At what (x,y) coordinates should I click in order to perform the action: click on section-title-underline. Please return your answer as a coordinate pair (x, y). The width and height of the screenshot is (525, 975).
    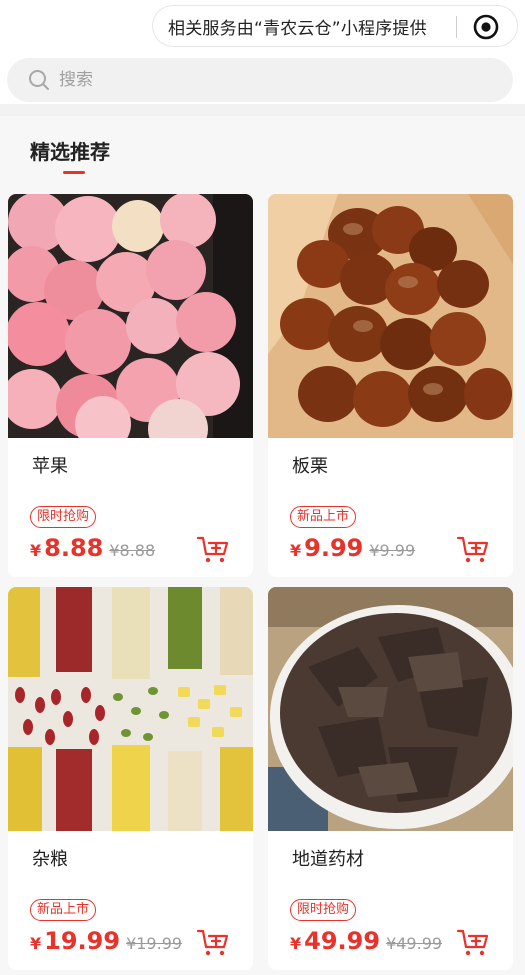
    Looking at the image, I should click on (74, 172).